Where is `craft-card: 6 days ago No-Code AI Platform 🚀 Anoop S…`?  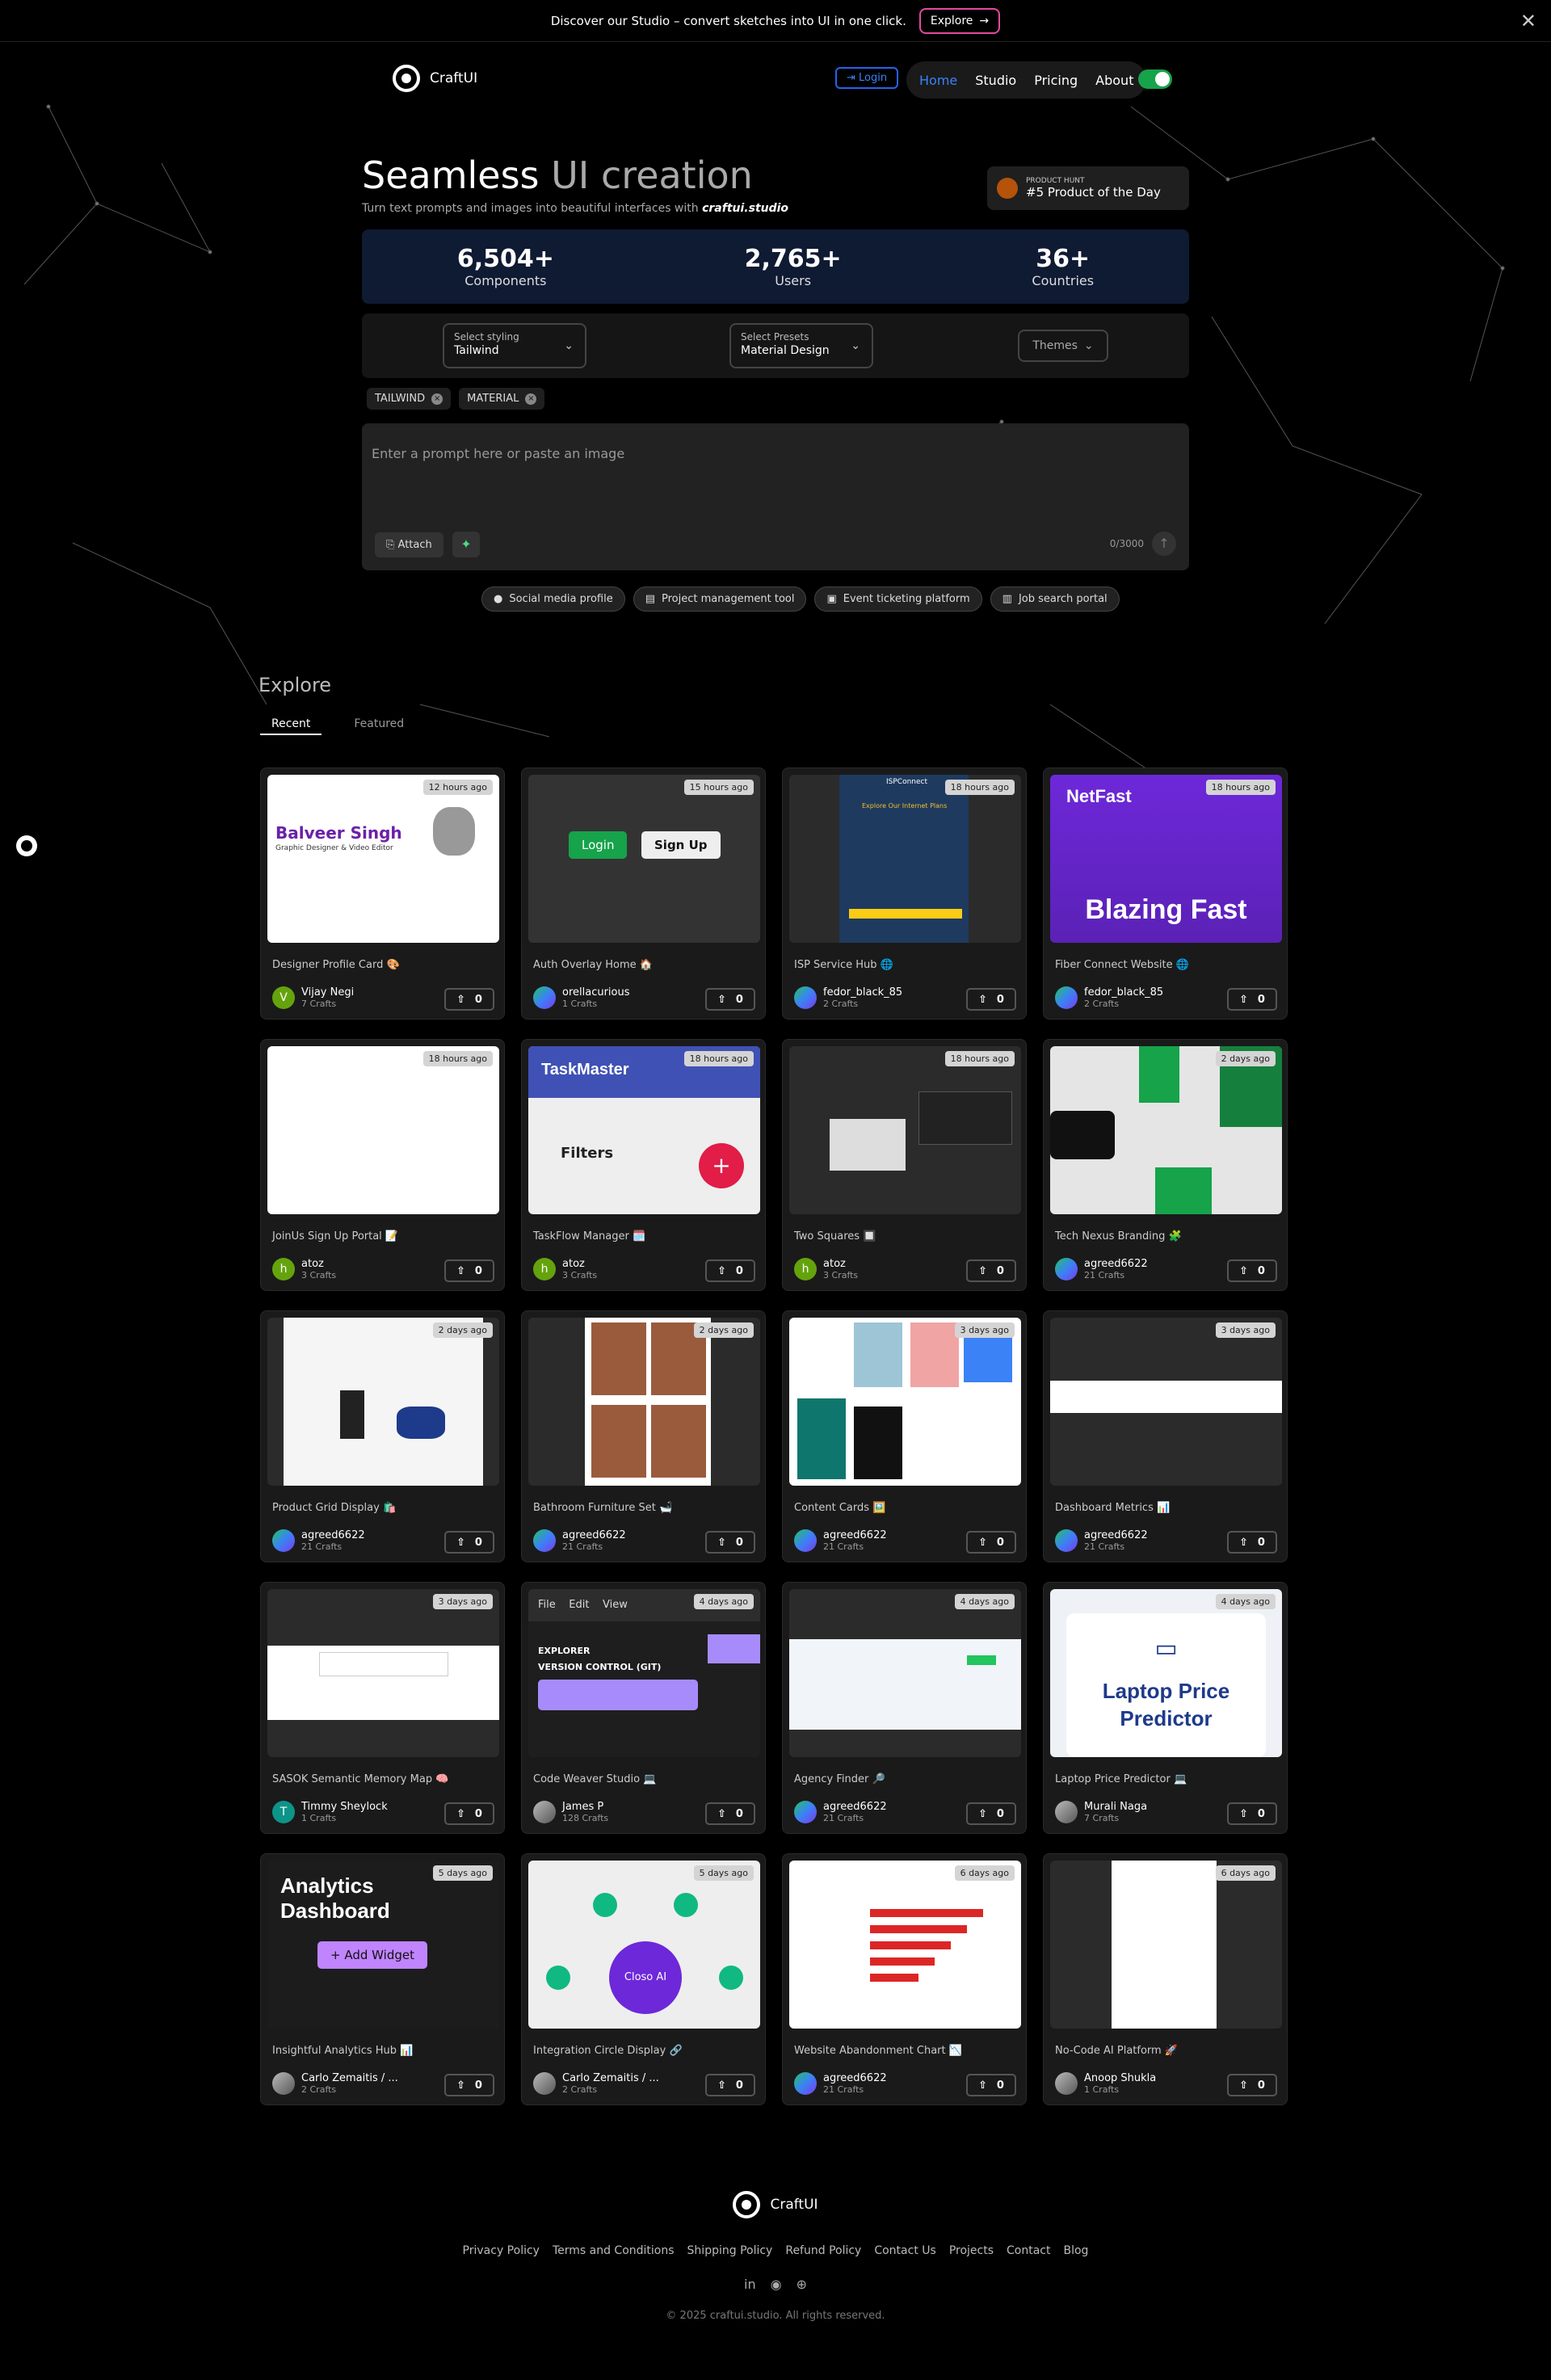 craft-card: 6 days ago No-Code AI Platform 🚀 Anoop S… is located at coordinates (1165, 1979).